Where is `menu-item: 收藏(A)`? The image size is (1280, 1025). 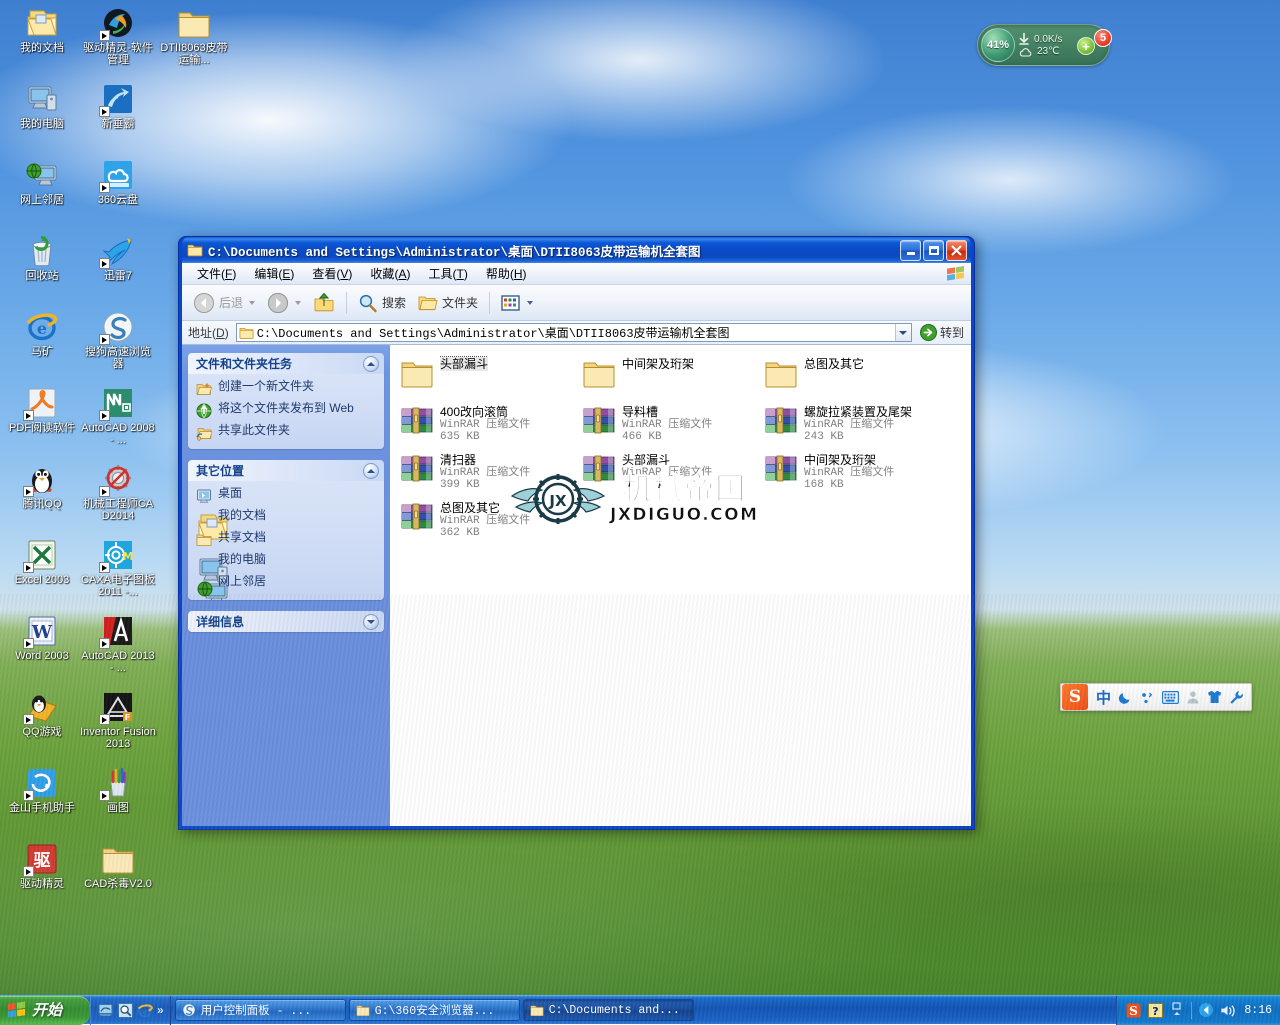 menu-item: 收藏(A) is located at coordinates (390, 273).